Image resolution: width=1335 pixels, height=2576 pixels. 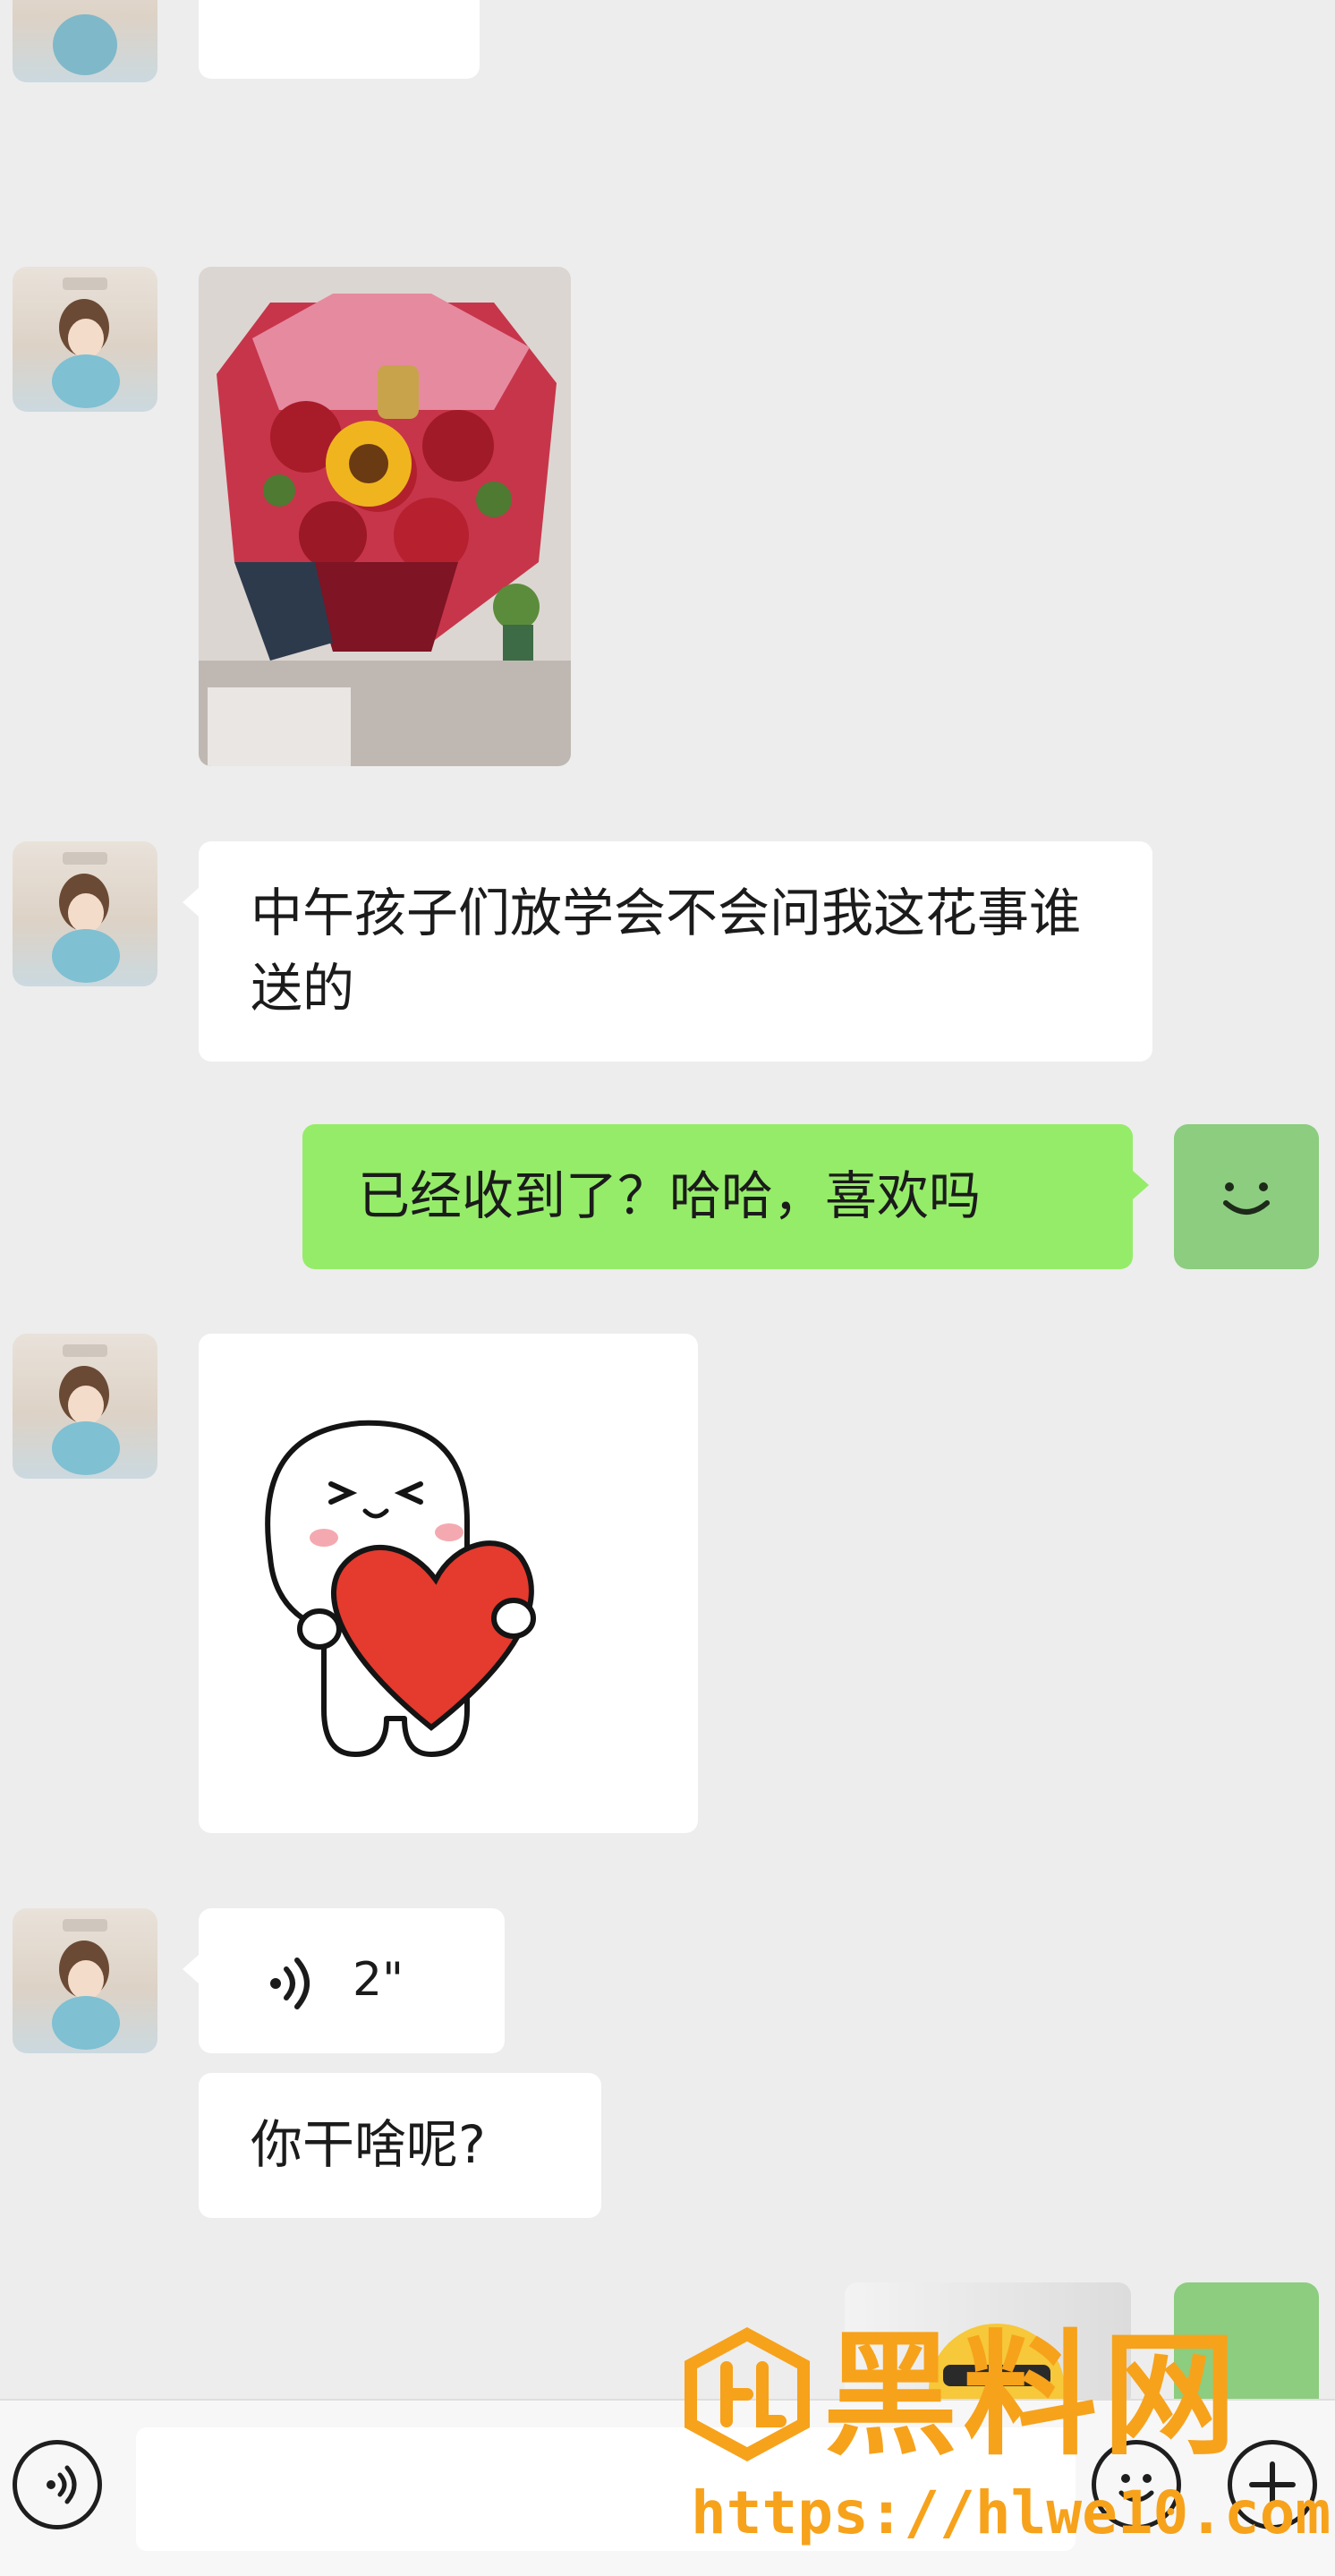 I want to click on message-text: 中午孩子们放学会不会问我这花事谁送的, so click(x=666, y=951).